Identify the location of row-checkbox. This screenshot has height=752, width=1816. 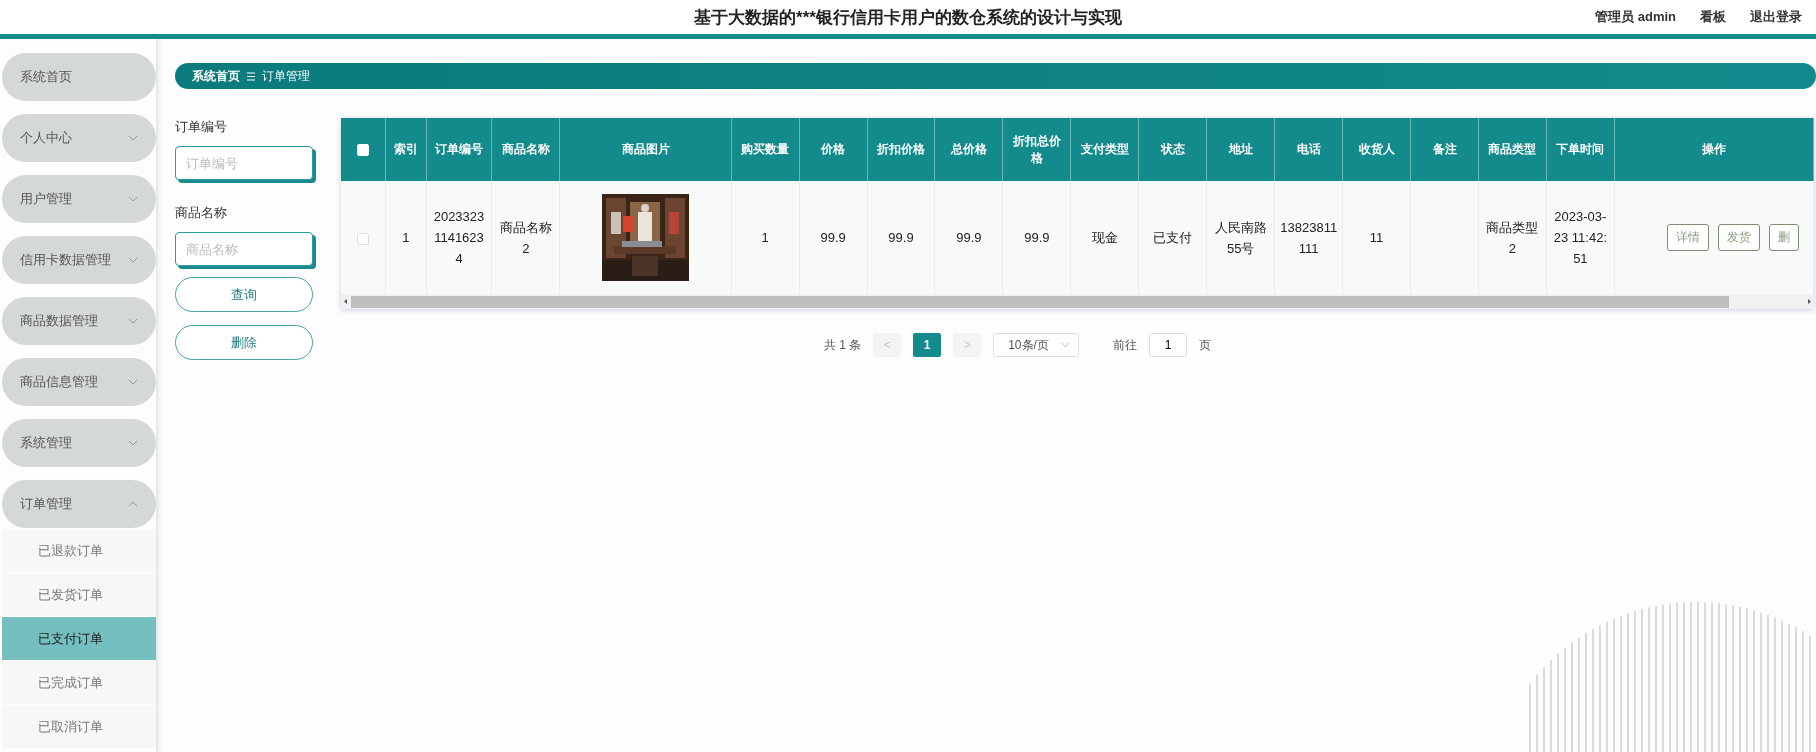
(363, 238).